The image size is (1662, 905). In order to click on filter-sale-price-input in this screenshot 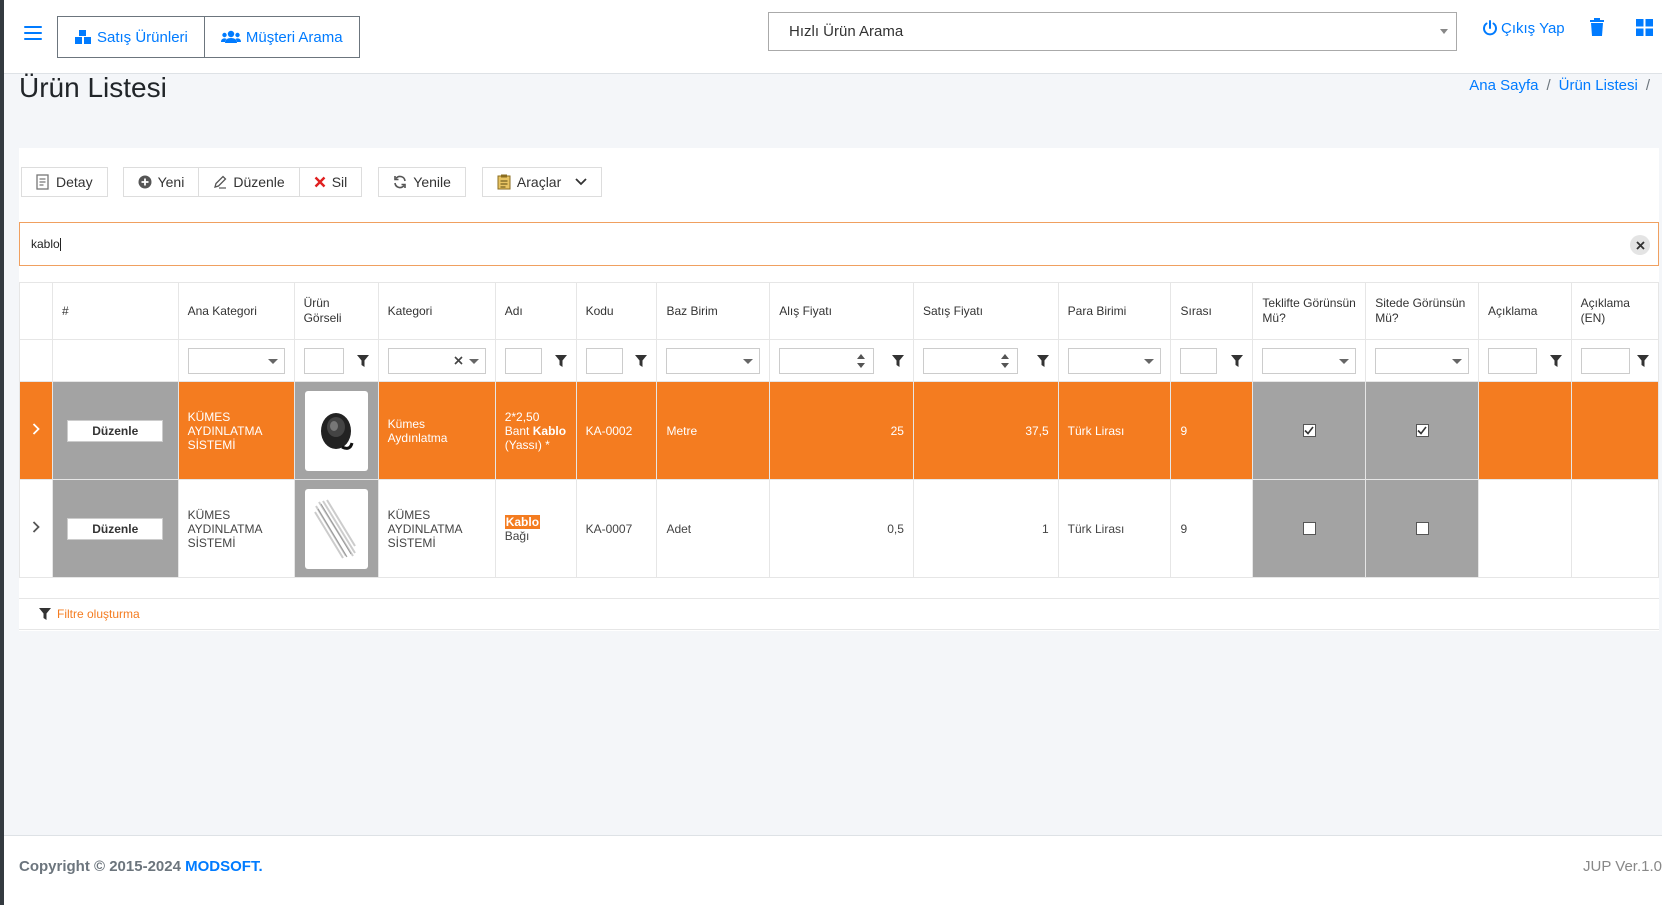, I will do `click(970, 360)`.